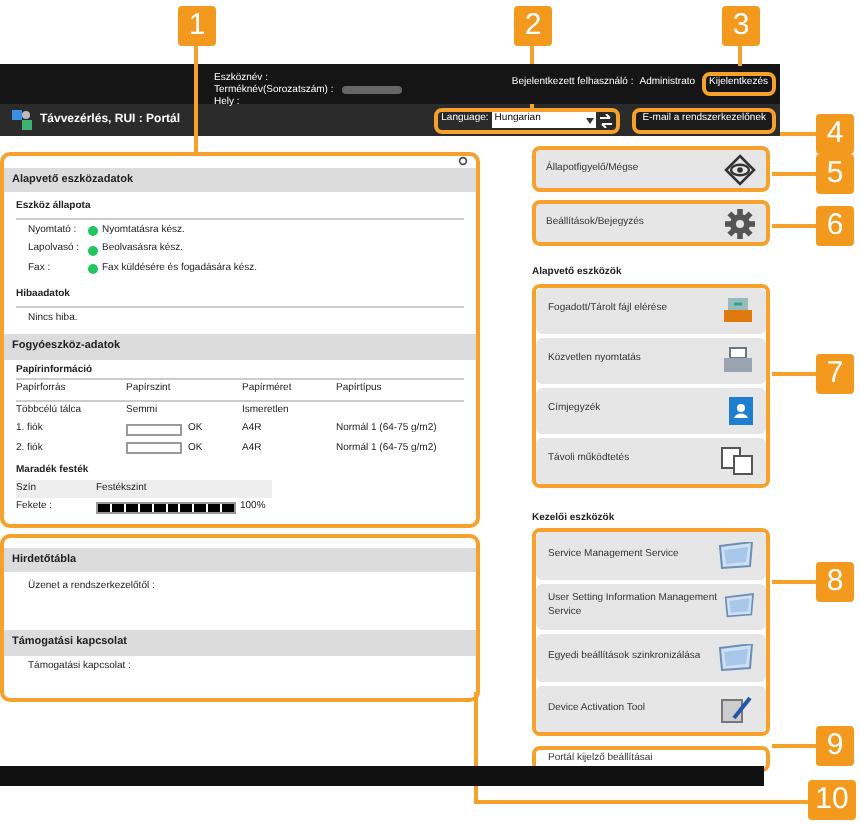 This screenshot has width=860, height=824. What do you see at coordinates (197, 26) in the screenshot?
I see `callout-number: 1` at bounding box center [197, 26].